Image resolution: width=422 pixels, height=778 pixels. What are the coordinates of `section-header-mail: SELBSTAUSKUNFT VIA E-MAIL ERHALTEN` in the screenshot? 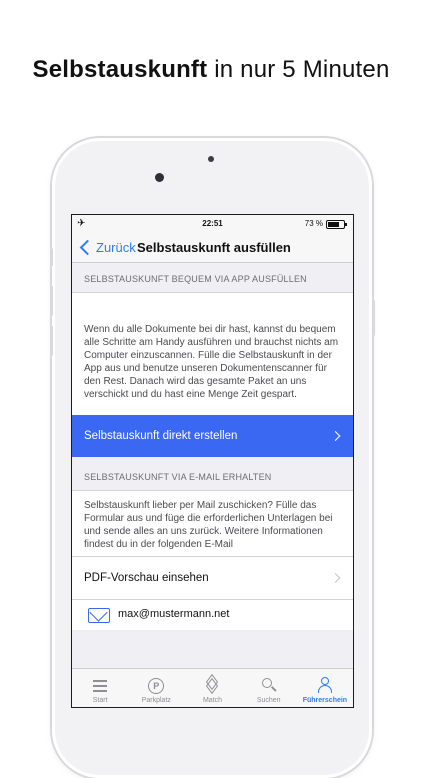 It's located at (212, 474).